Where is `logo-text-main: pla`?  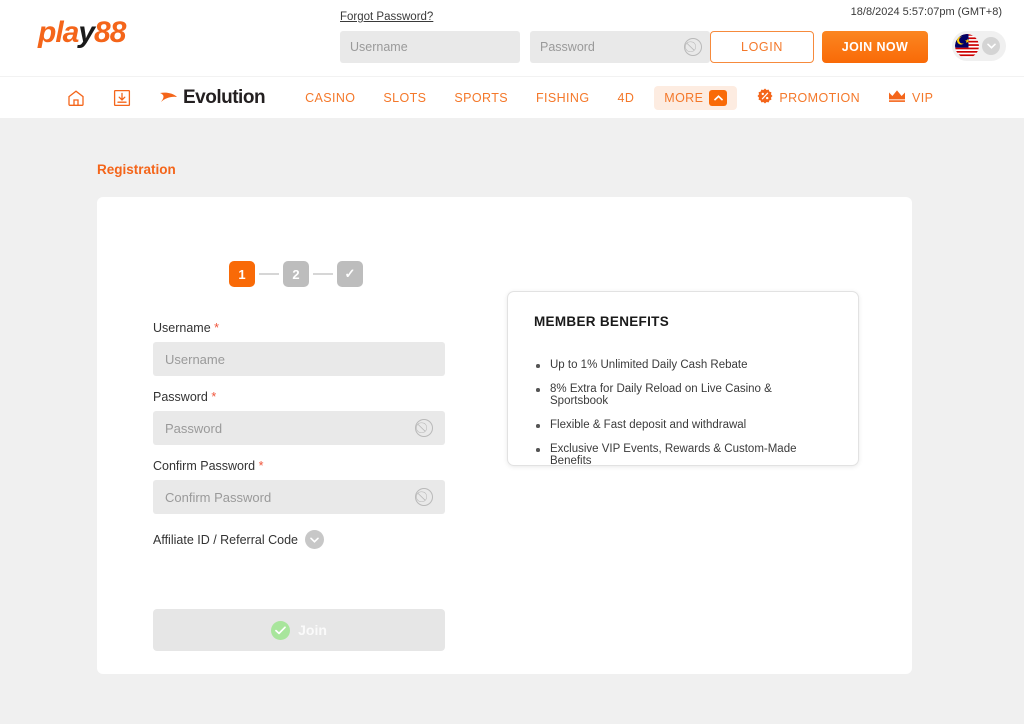
logo-text-main: pla is located at coordinates (58, 32).